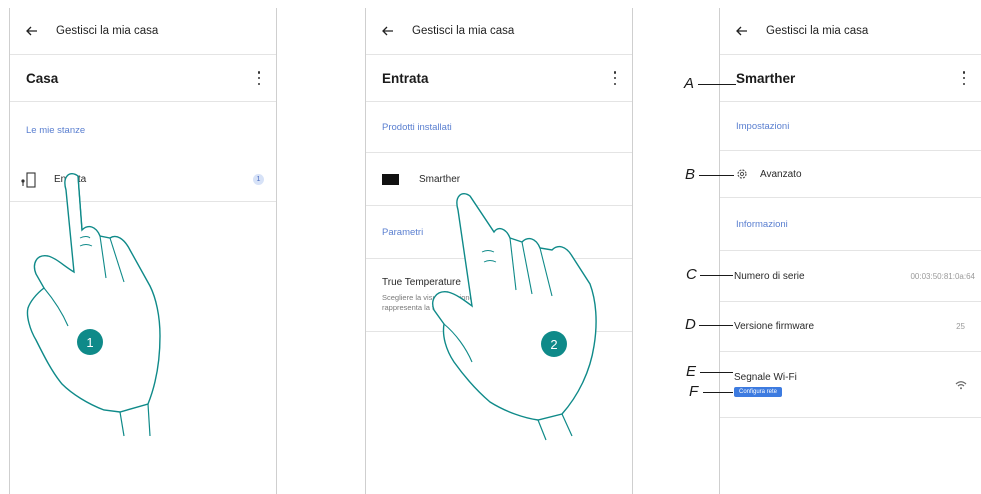 The height and width of the screenshot is (494, 981). I want to click on annotation-d-line, so click(716, 325).